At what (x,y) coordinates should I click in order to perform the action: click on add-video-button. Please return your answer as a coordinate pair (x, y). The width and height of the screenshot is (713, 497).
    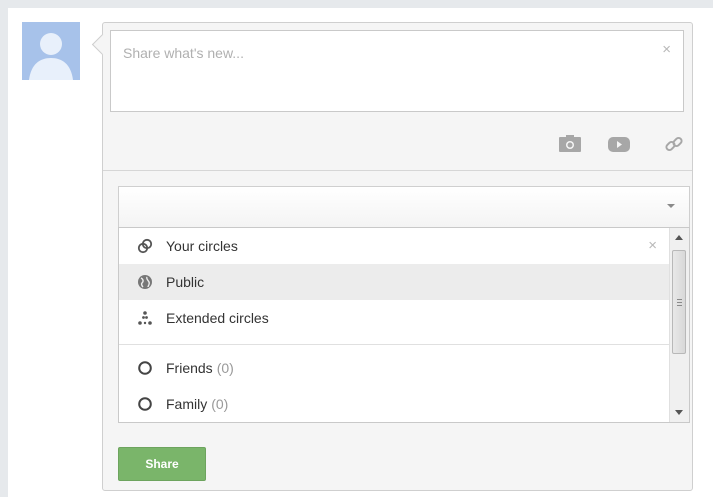
    Looking at the image, I should click on (619, 144).